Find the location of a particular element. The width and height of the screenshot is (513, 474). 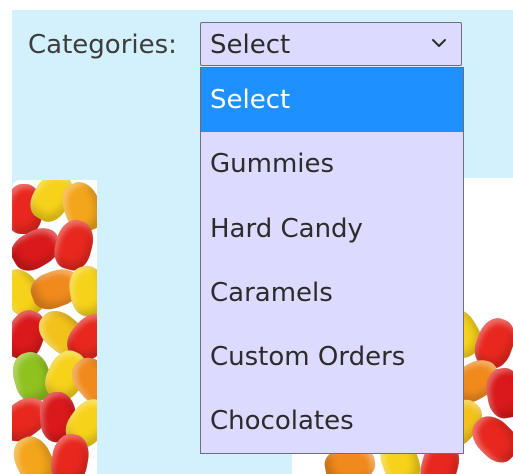

categories-label: Categories: is located at coordinates (102, 45).